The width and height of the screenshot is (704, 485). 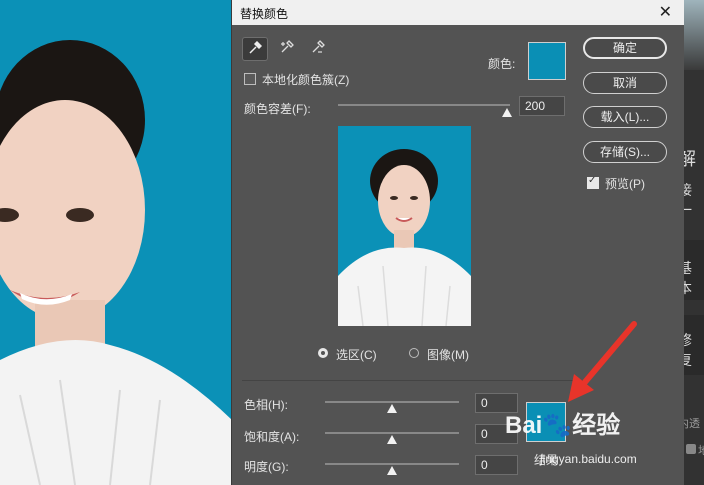 What do you see at coordinates (306, 80) in the screenshot?
I see `localized-clusters-label: 本地化颜色簇(Z)` at bounding box center [306, 80].